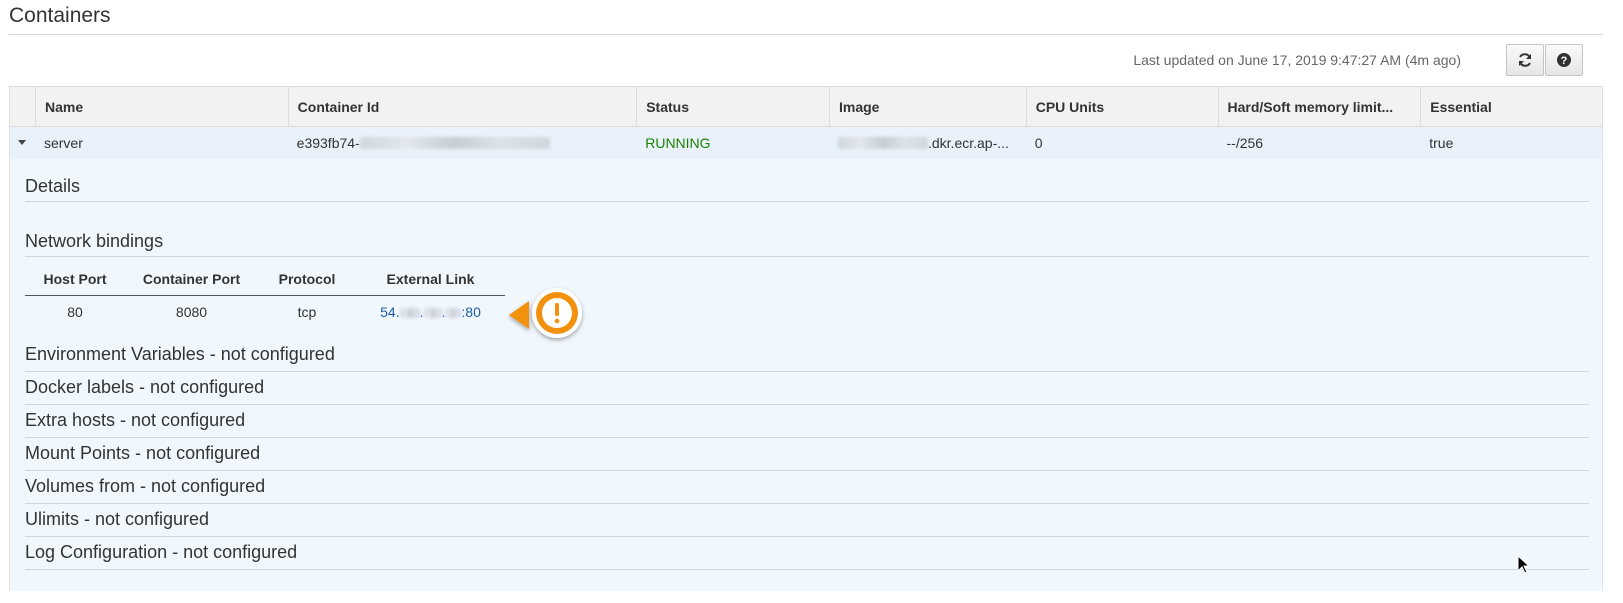 This screenshot has width=1623, height=603. Describe the element at coordinates (545, 313) in the screenshot. I see `exclamation-icon` at that location.